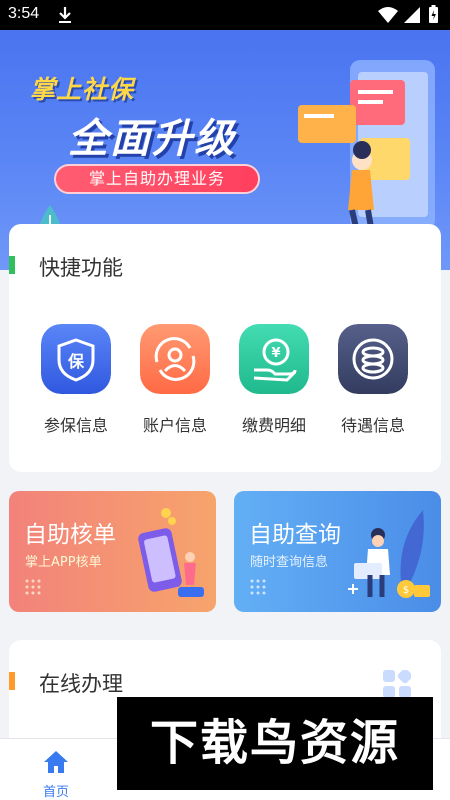 The width and height of the screenshot is (450, 800). What do you see at coordinates (225, 15) in the screenshot?
I see `status-bar: 3:54` at bounding box center [225, 15].